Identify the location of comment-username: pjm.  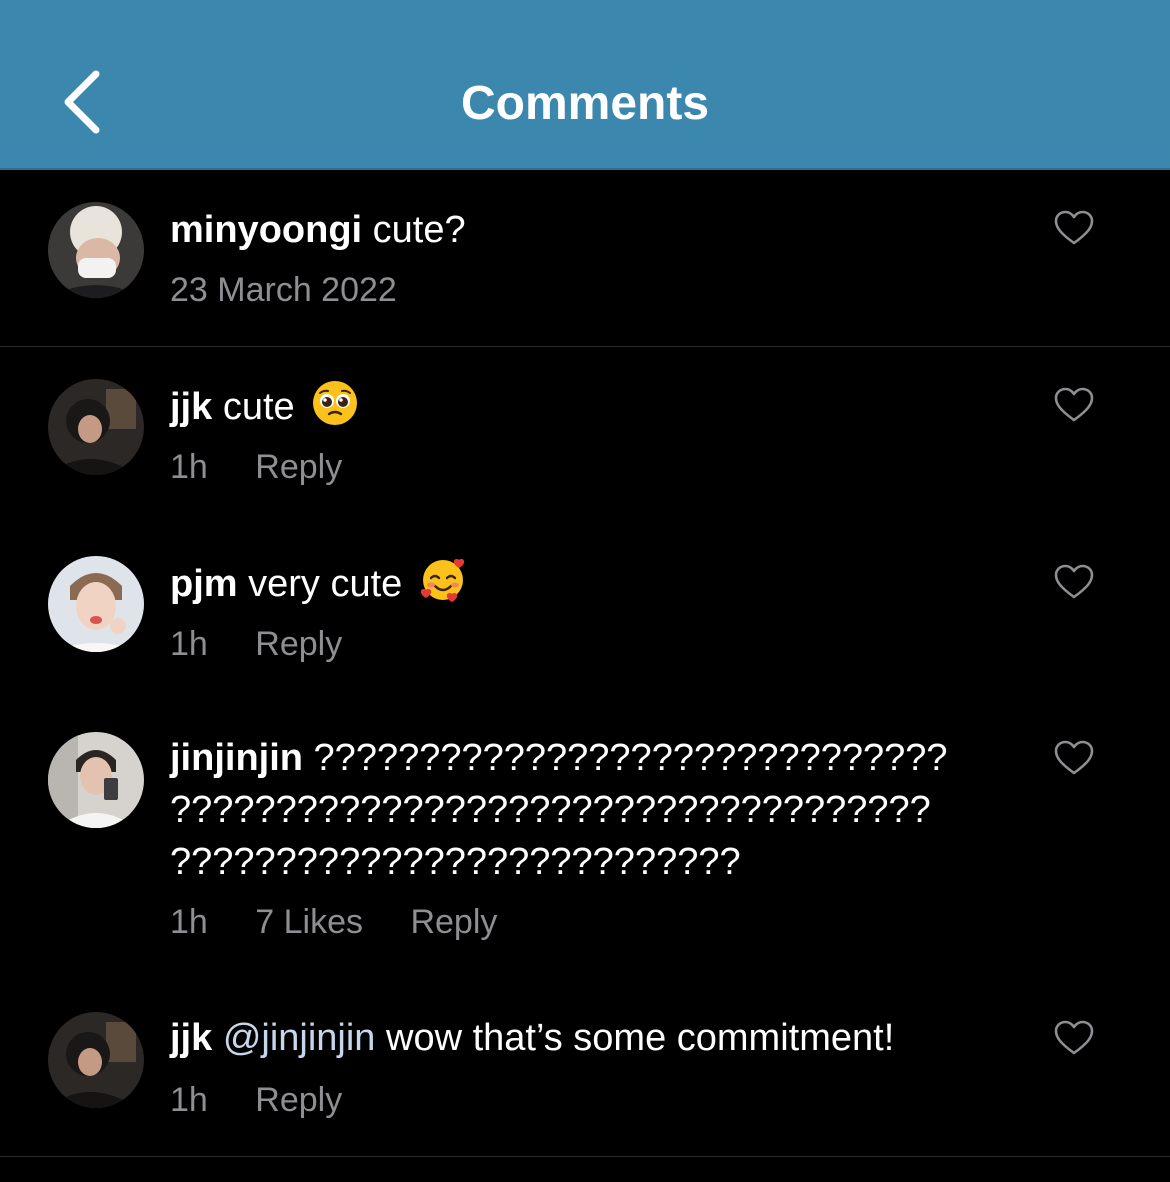
(204, 584).